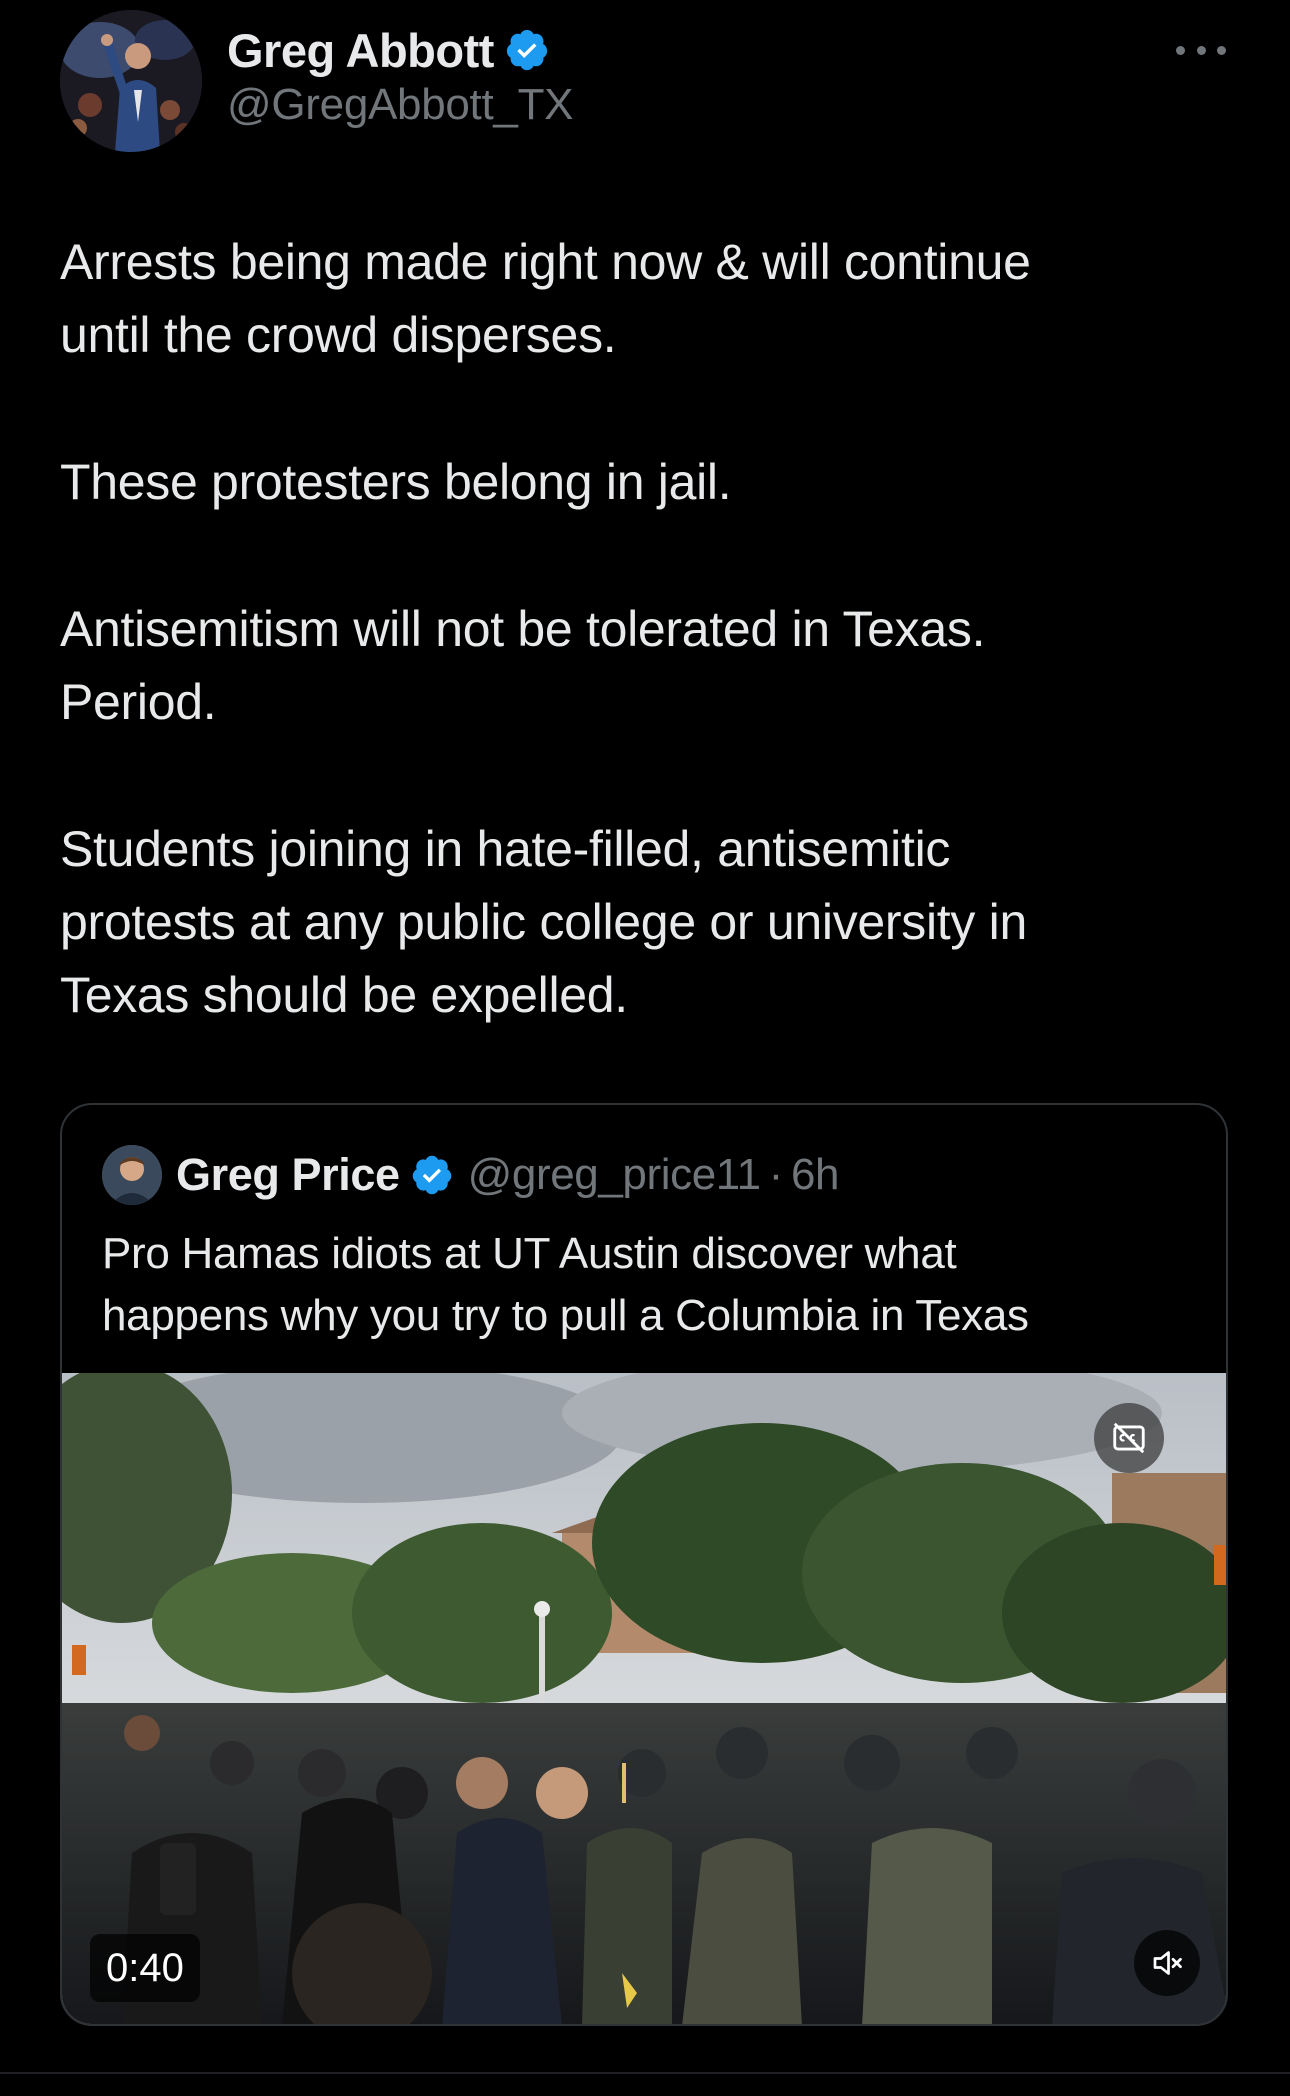 Image resolution: width=1290 pixels, height=2096 pixels. What do you see at coordinates (1180, 50) in the screenshot?
I see `more-horizontal-icon` at bounding box center [1180, 50].